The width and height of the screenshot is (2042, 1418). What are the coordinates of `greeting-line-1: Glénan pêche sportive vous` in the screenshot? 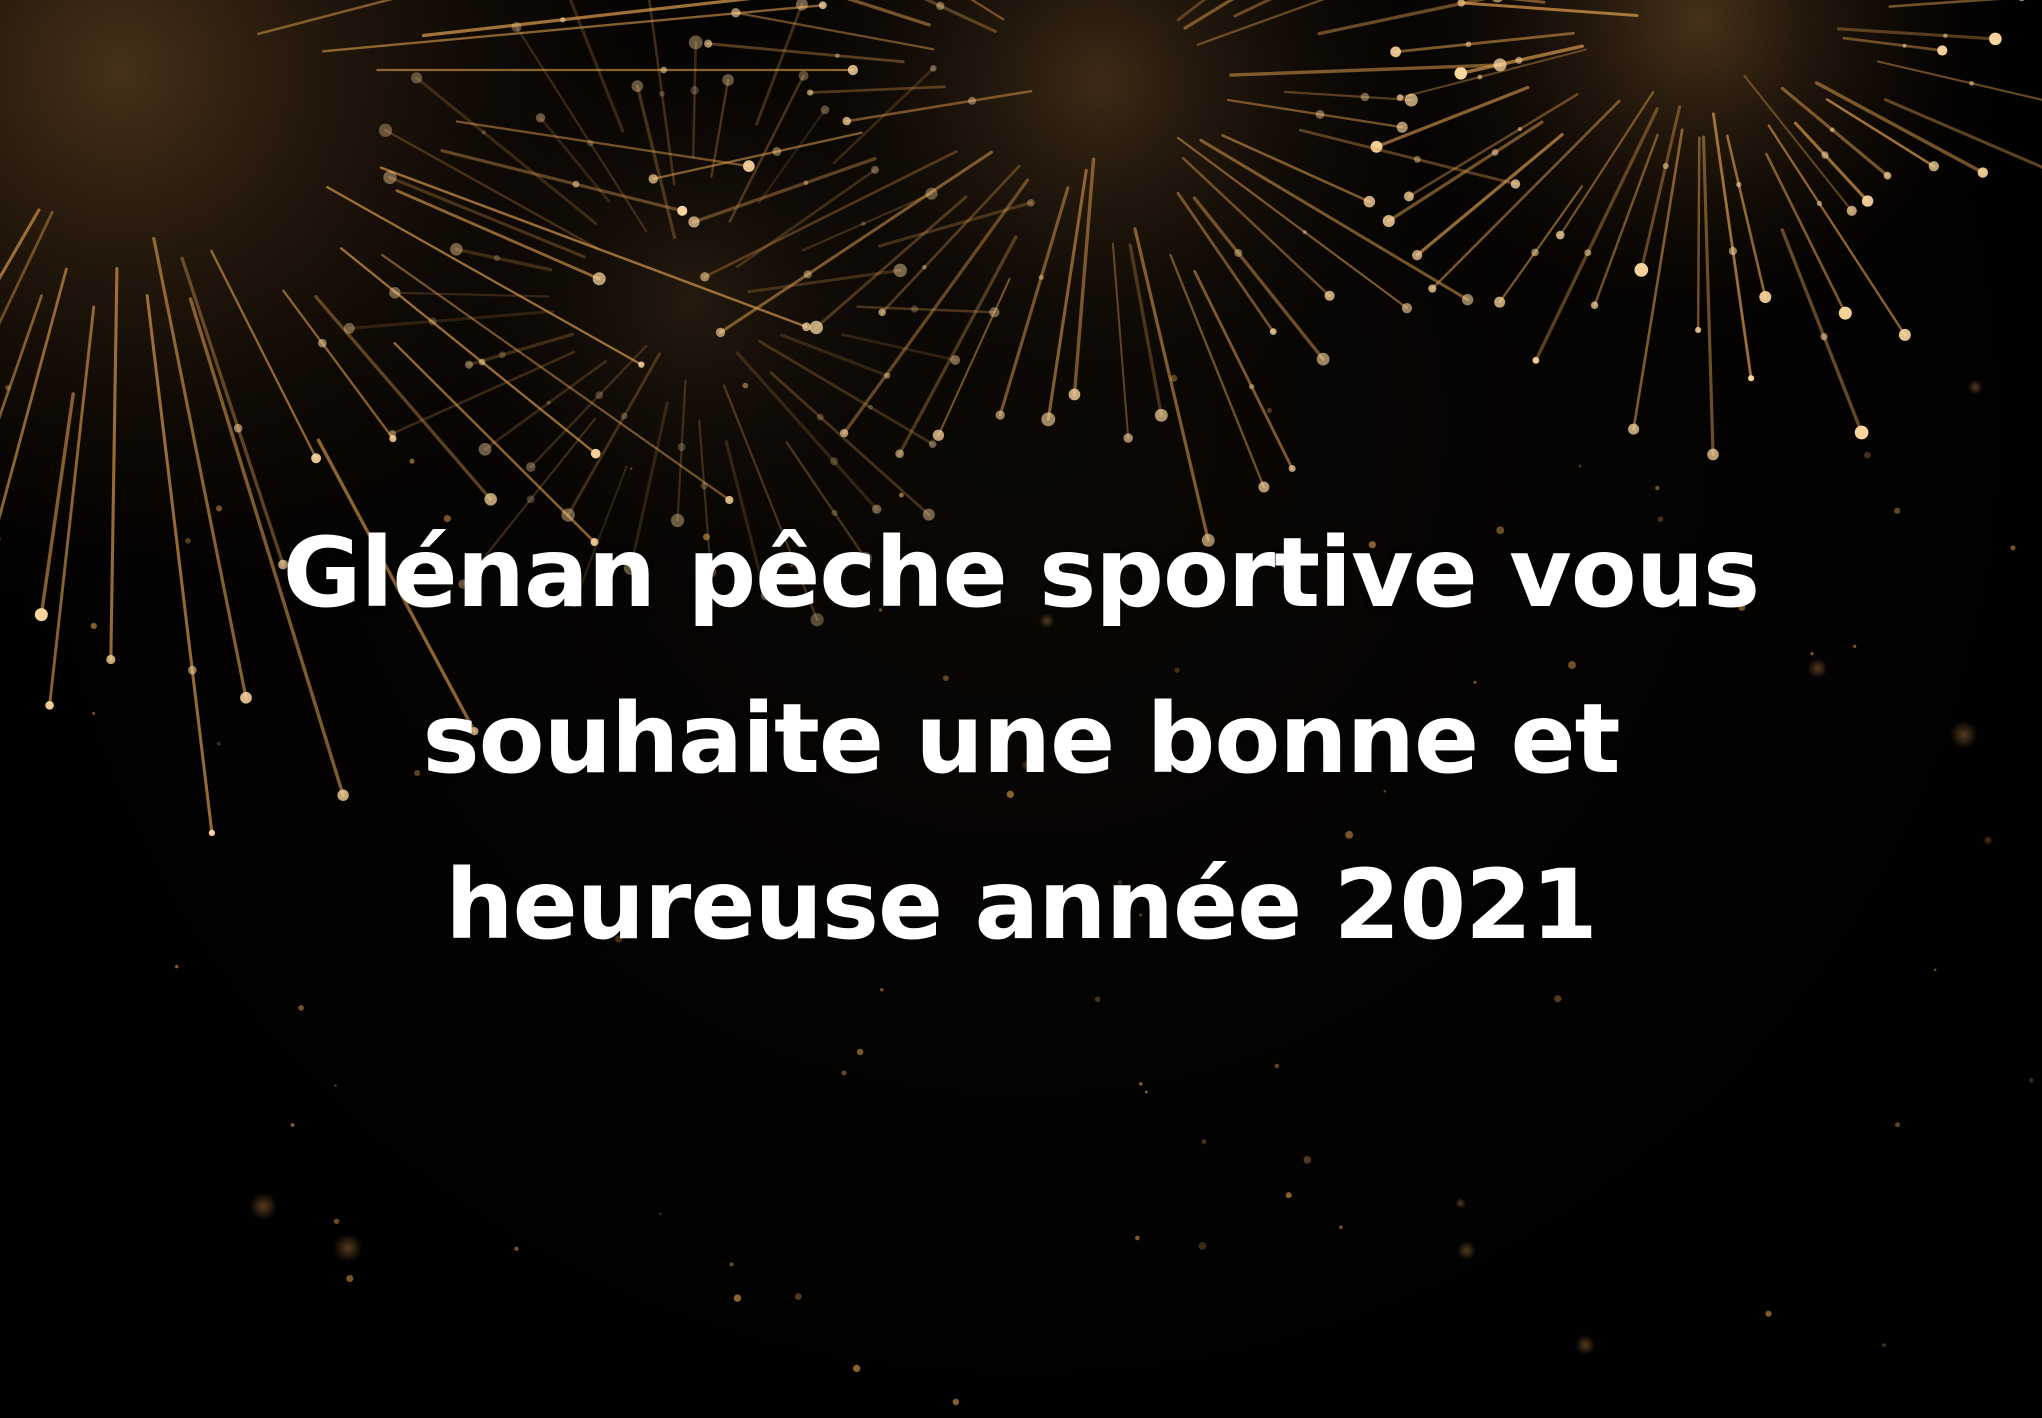 It's located at (1021, 573).